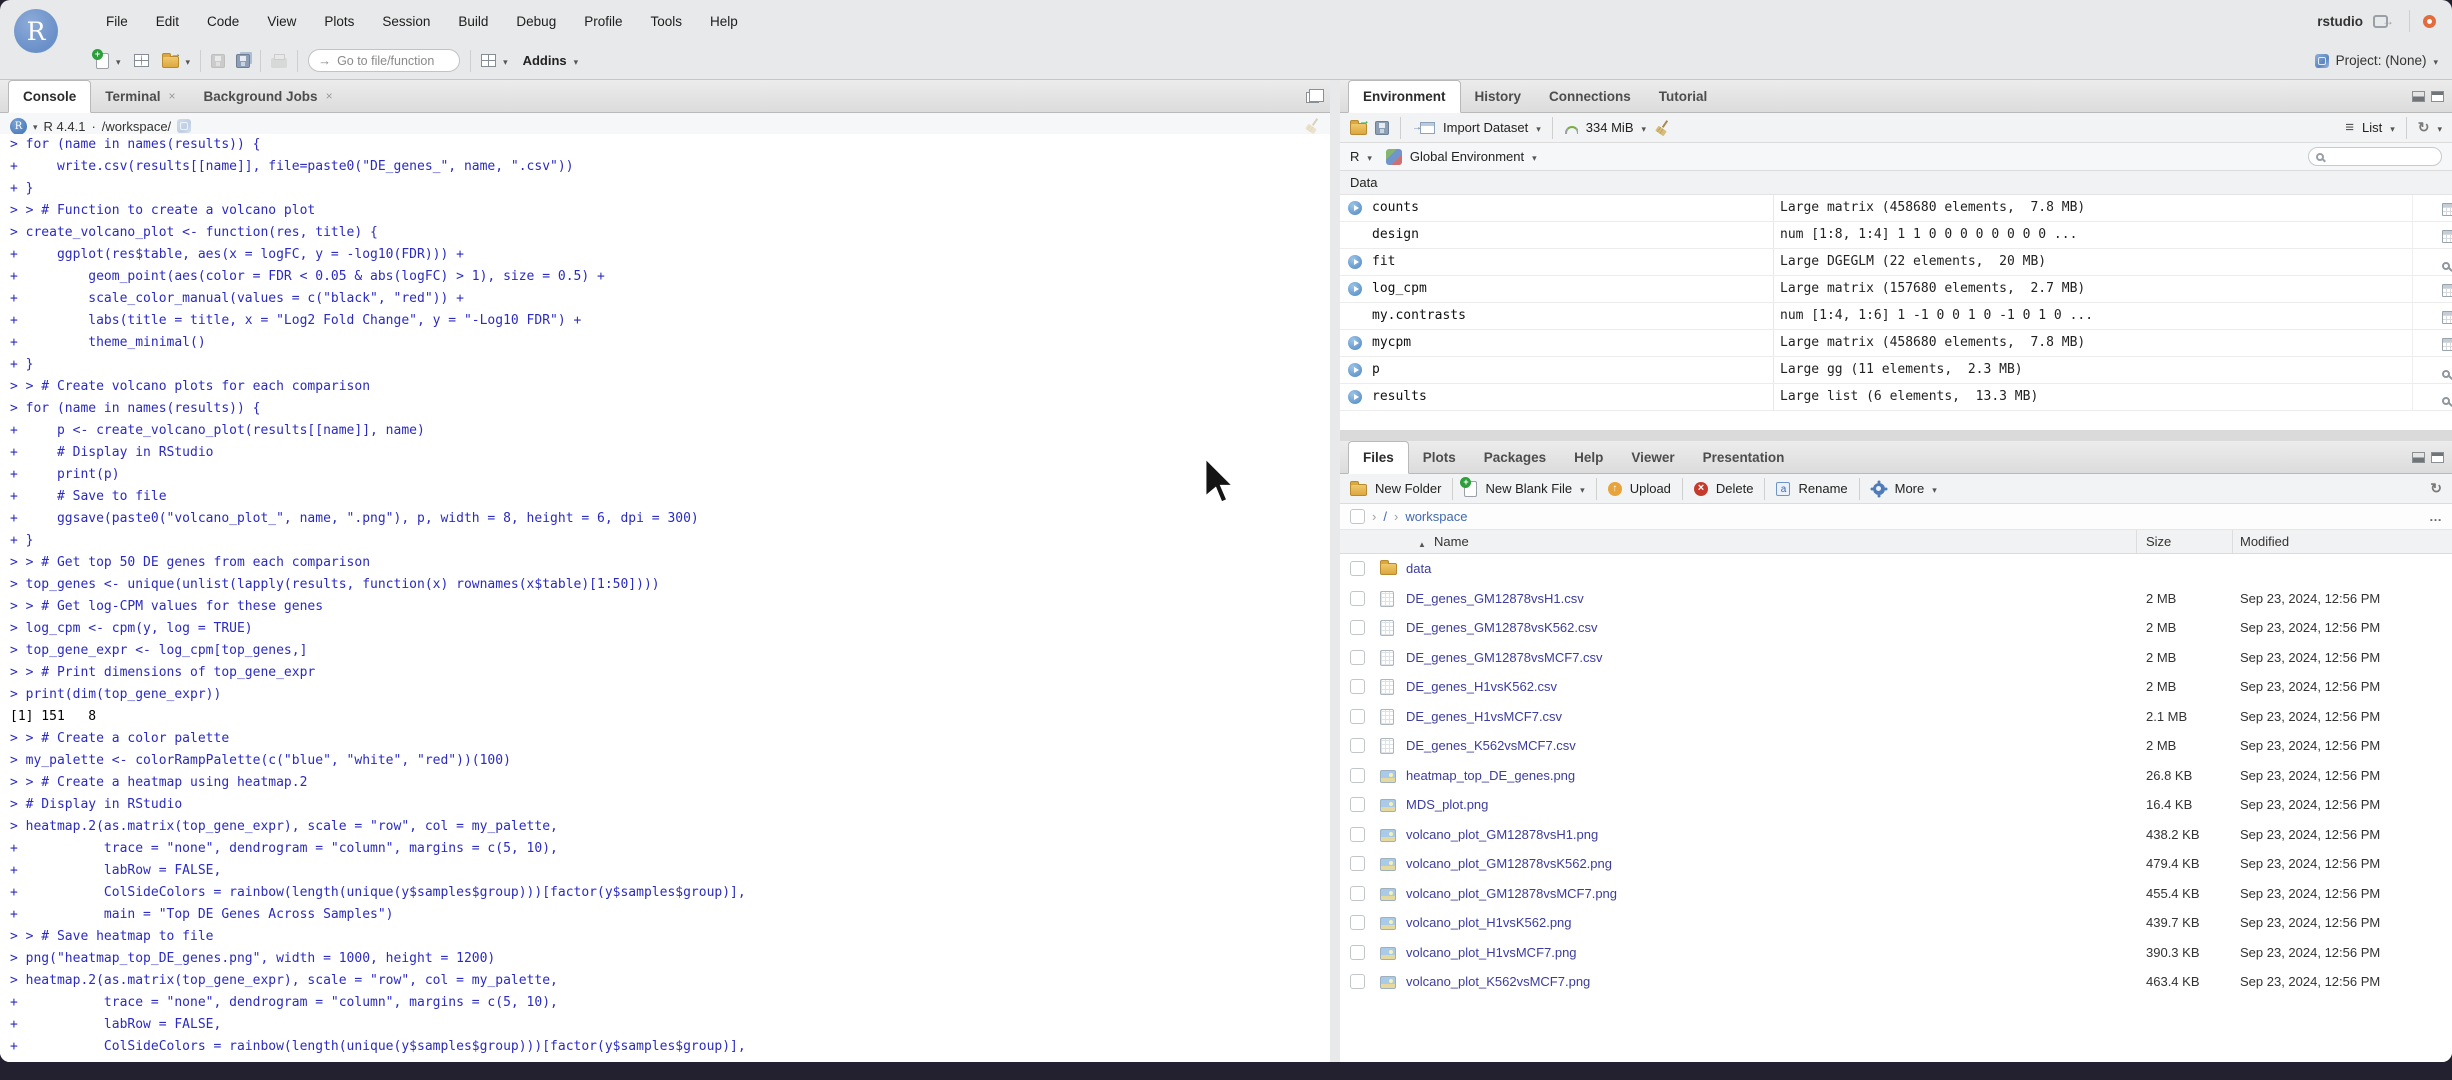  What do you see at coordinates (1644, 128) in the screenshot?
I see `memory-dropdown-icon` at bounding box center [1644, 128].